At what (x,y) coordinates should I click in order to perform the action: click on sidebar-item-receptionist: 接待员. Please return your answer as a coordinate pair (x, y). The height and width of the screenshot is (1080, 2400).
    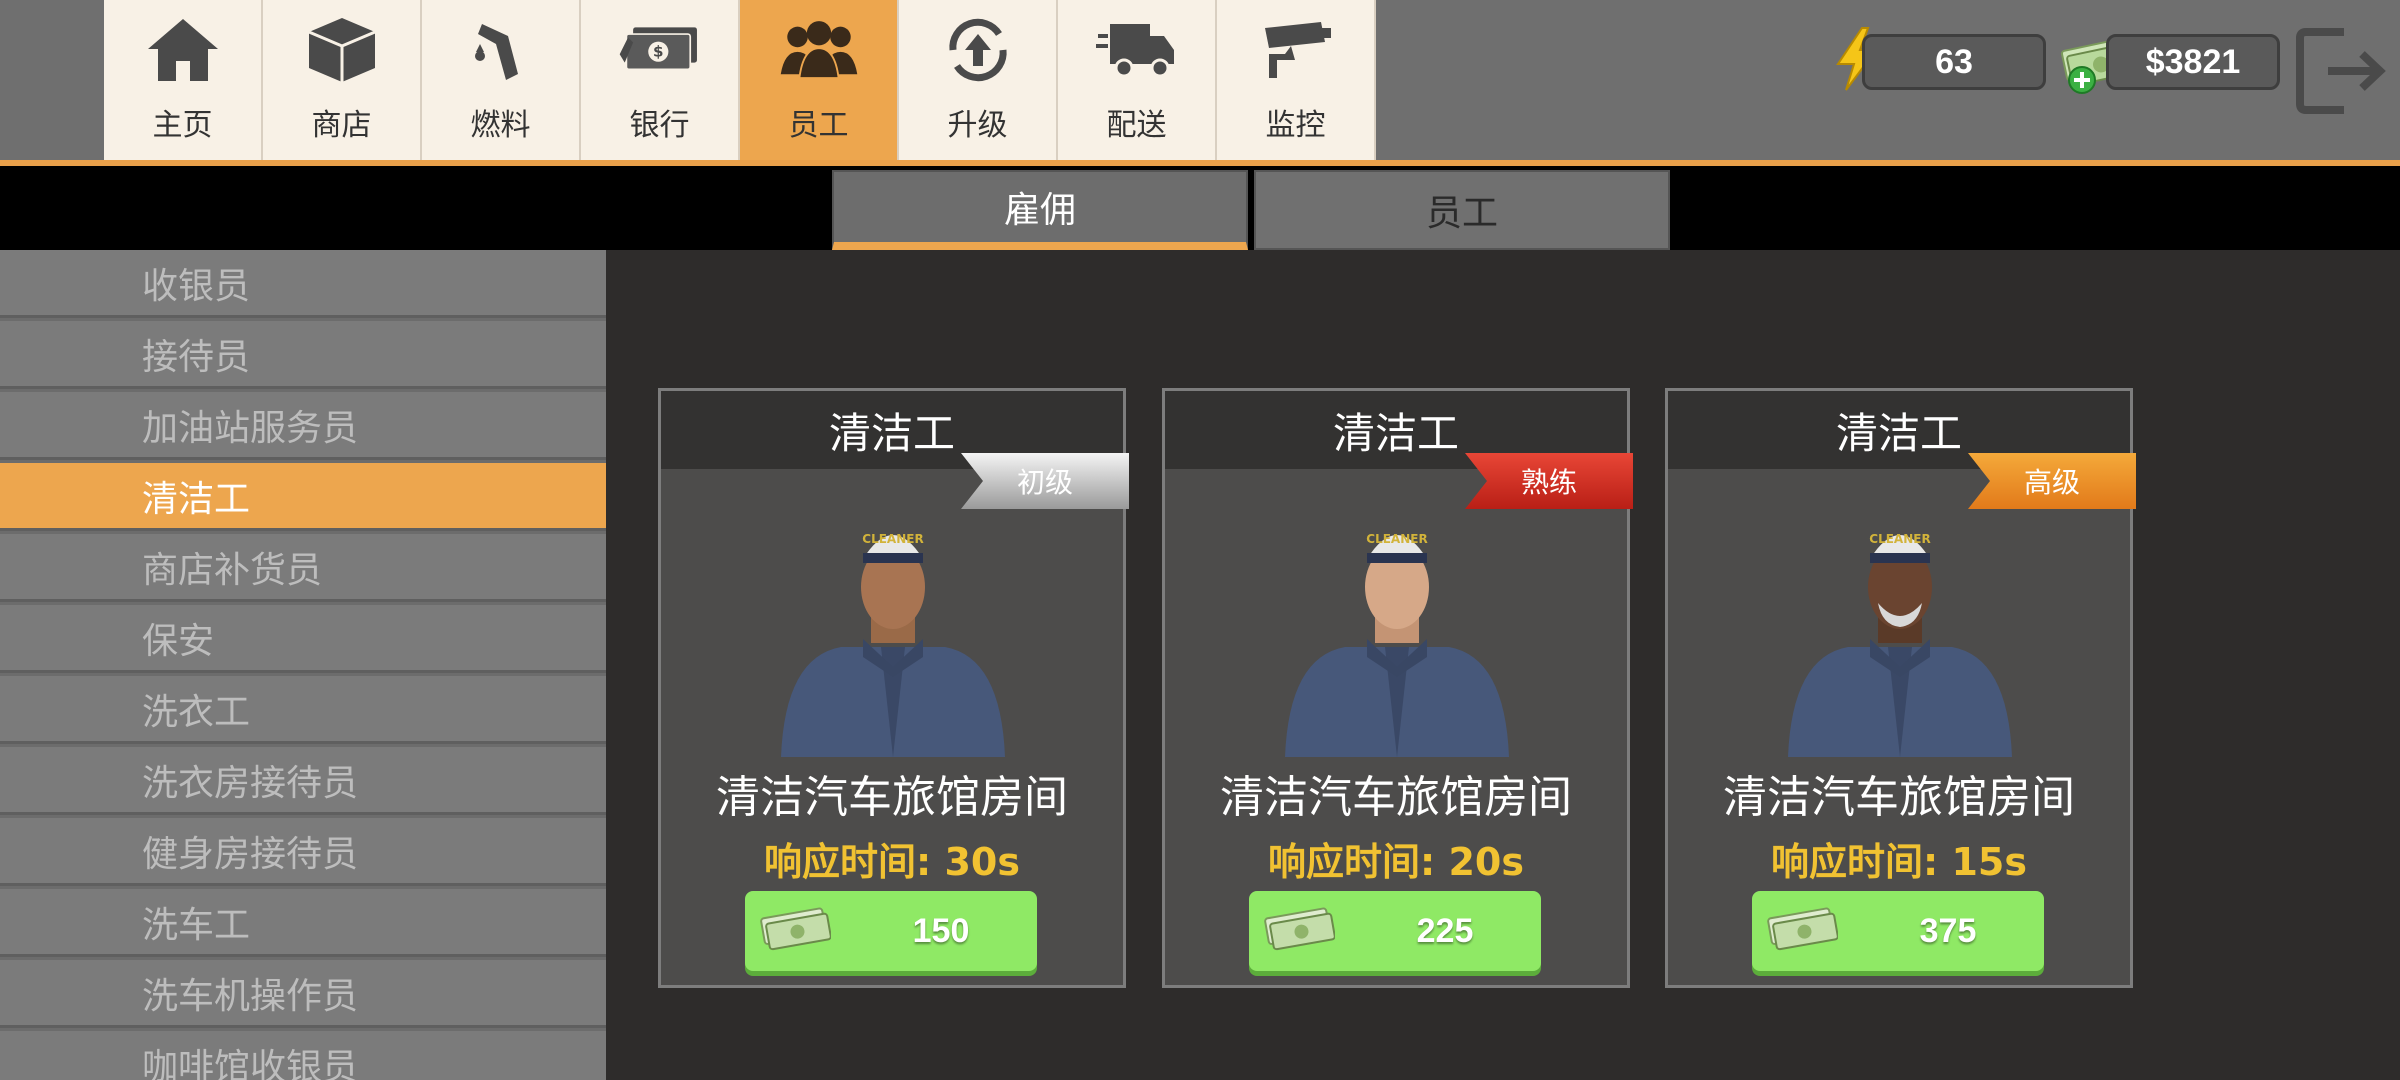
    Looking at the image, I should click on (303, 355).